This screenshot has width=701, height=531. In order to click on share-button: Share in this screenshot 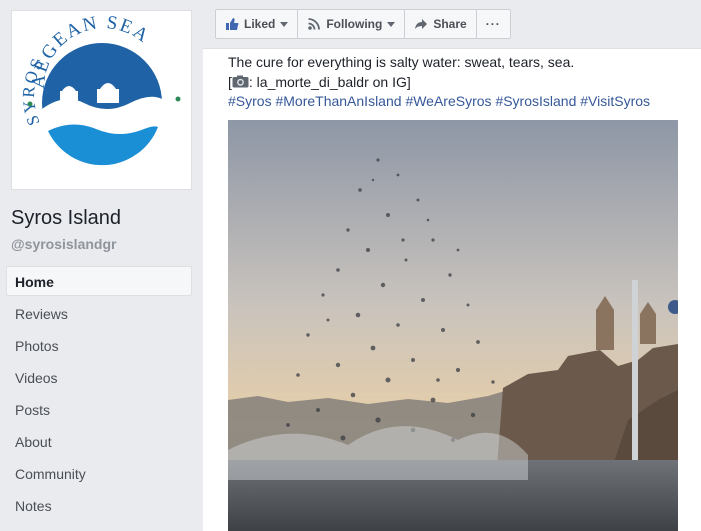, I will do `click(441, 24)`.